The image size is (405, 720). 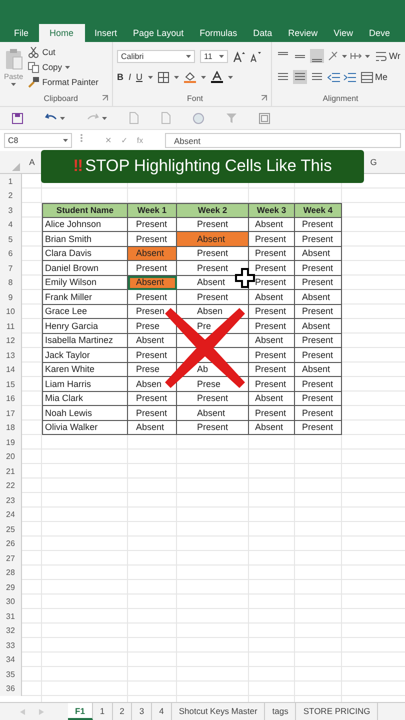 What do you see at coordinates (11, 326) in the screenshot?
I see `row-number: 11` at bounding box center [11, 326].